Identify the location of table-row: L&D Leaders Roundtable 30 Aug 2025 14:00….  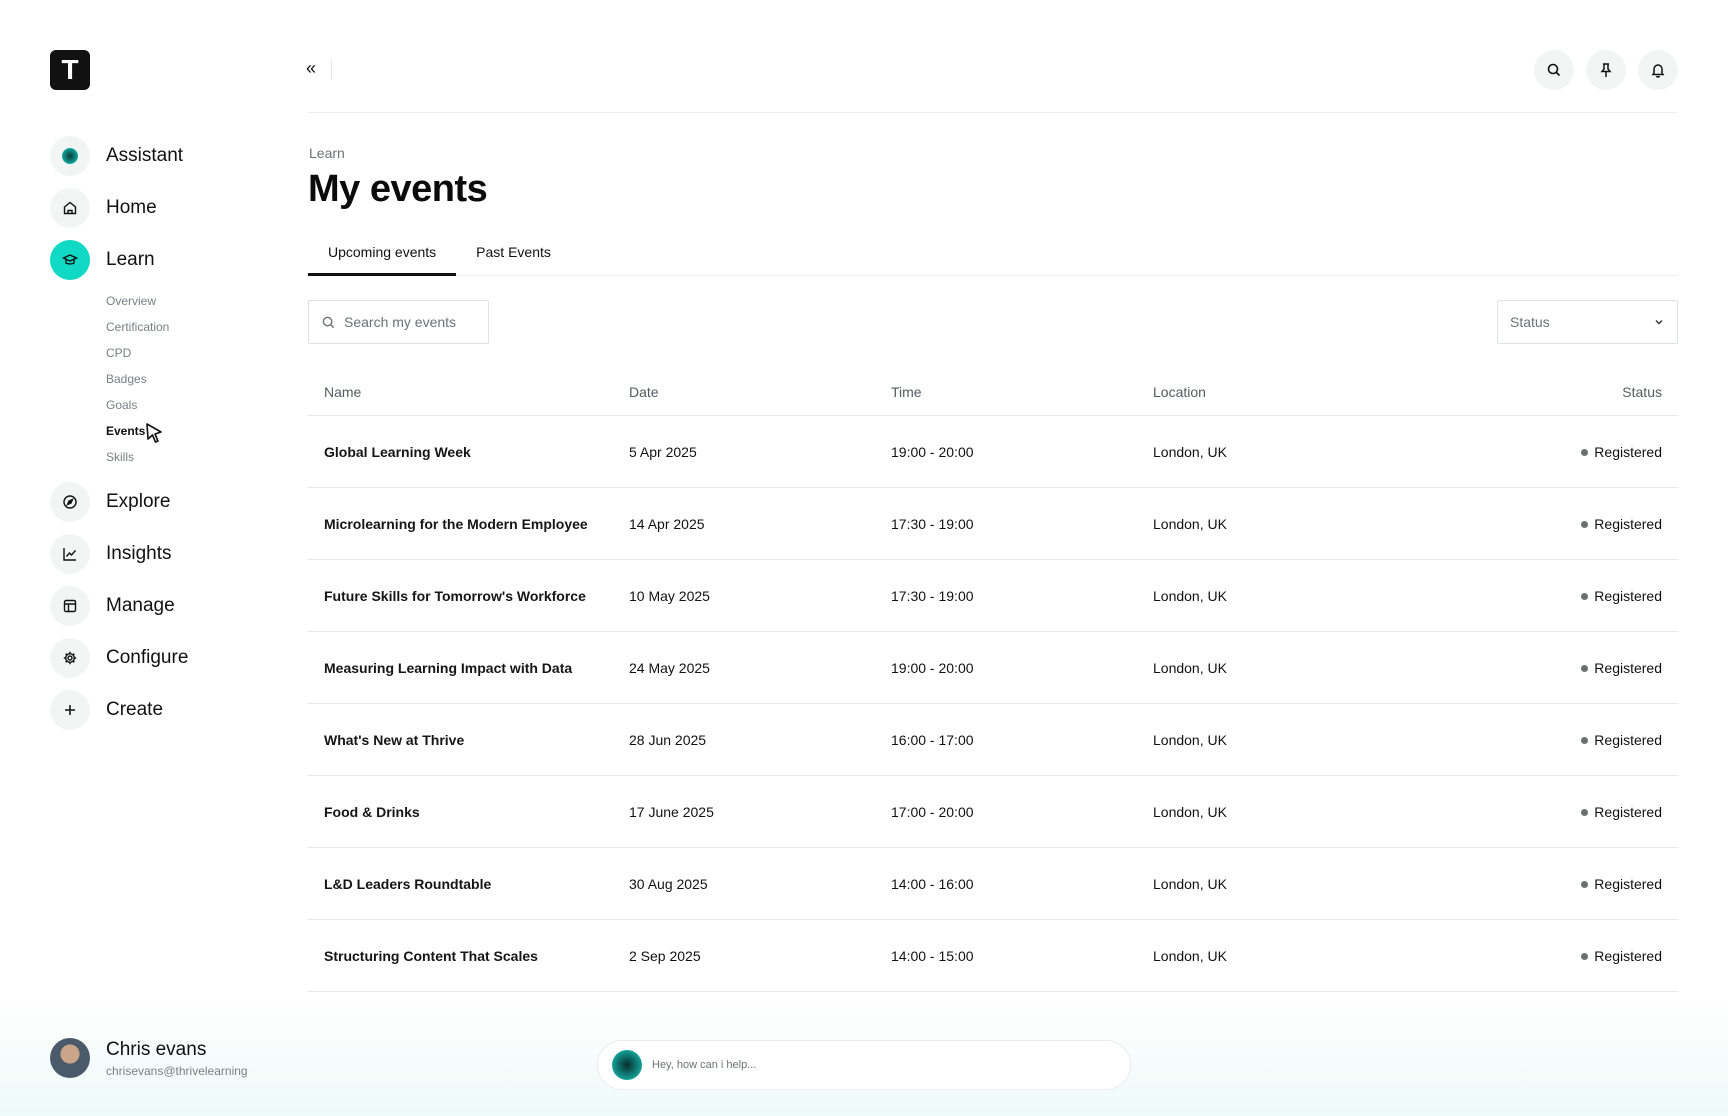
(993, 884).